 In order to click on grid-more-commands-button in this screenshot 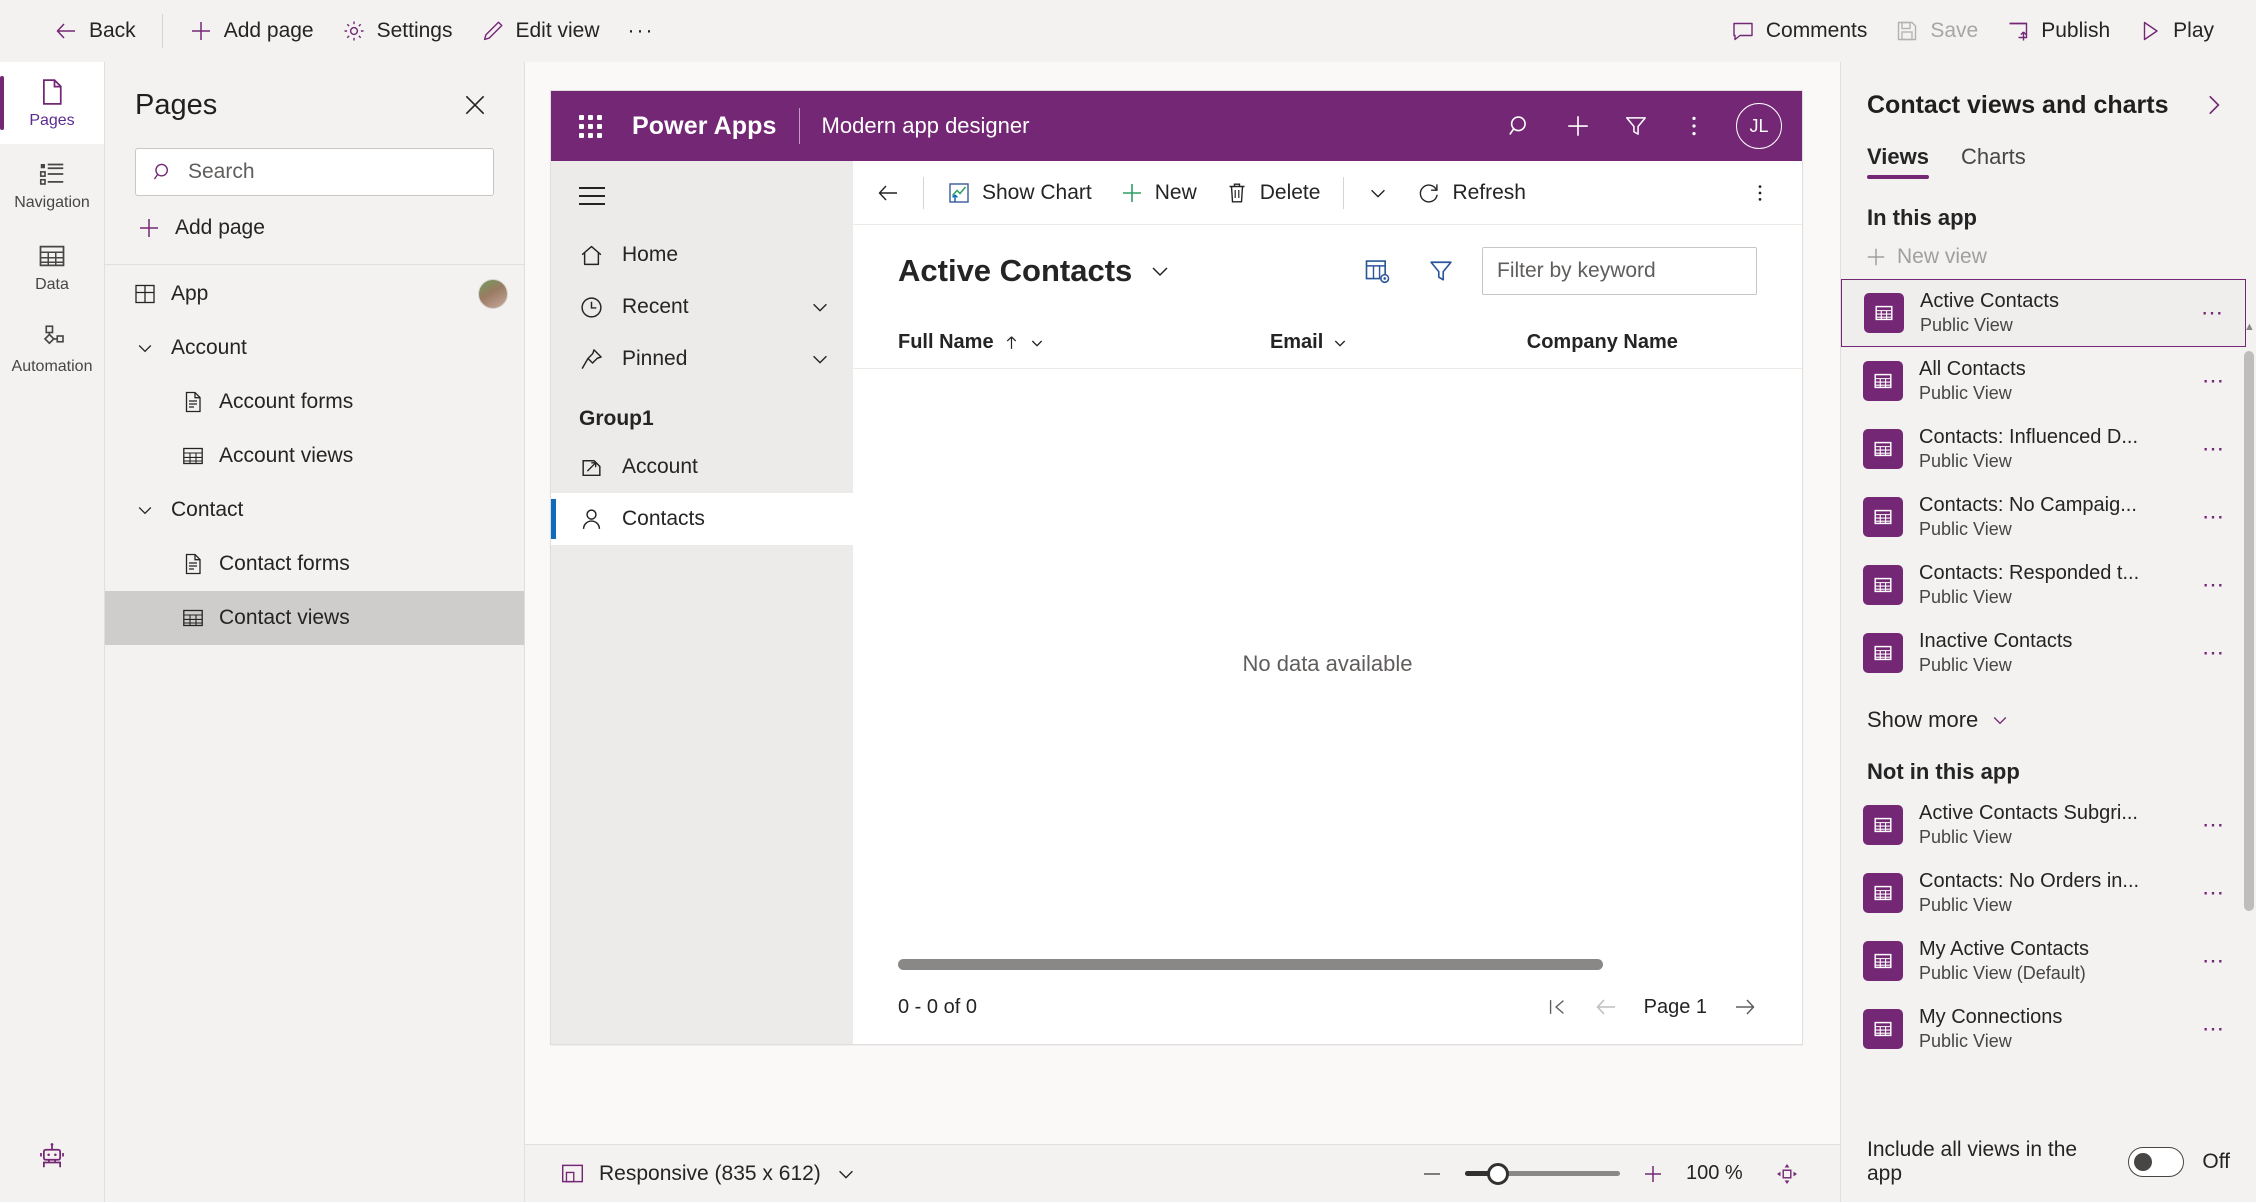, I will do `click(1760, 193)`.